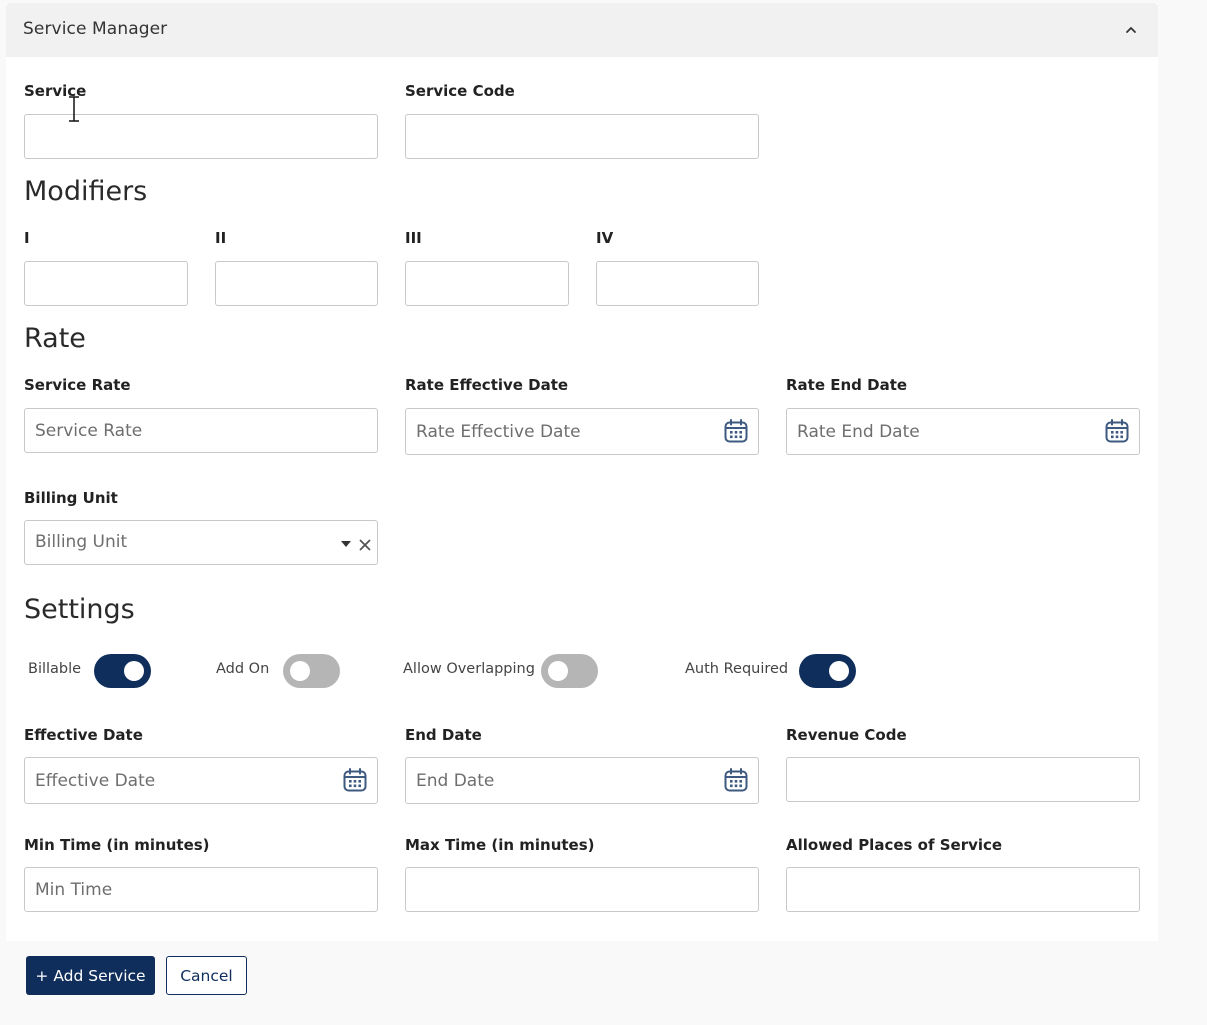 This screenshot has width=1207, height=1025. What do you see at coordinates (582, 780) in the screenshot?
I see `end-date-input` at bounding box center [582, 780].